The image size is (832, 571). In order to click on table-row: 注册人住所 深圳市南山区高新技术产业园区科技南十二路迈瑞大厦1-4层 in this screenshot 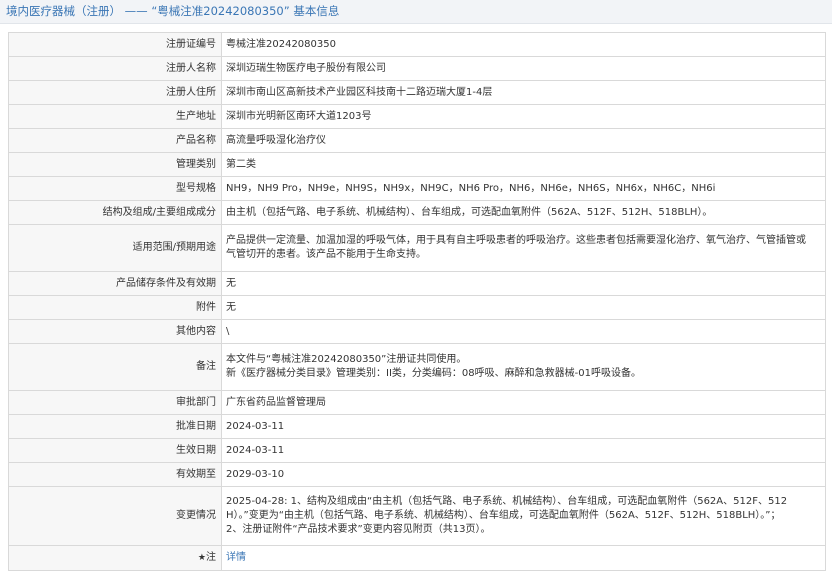, I will do `click(417, 92)`.